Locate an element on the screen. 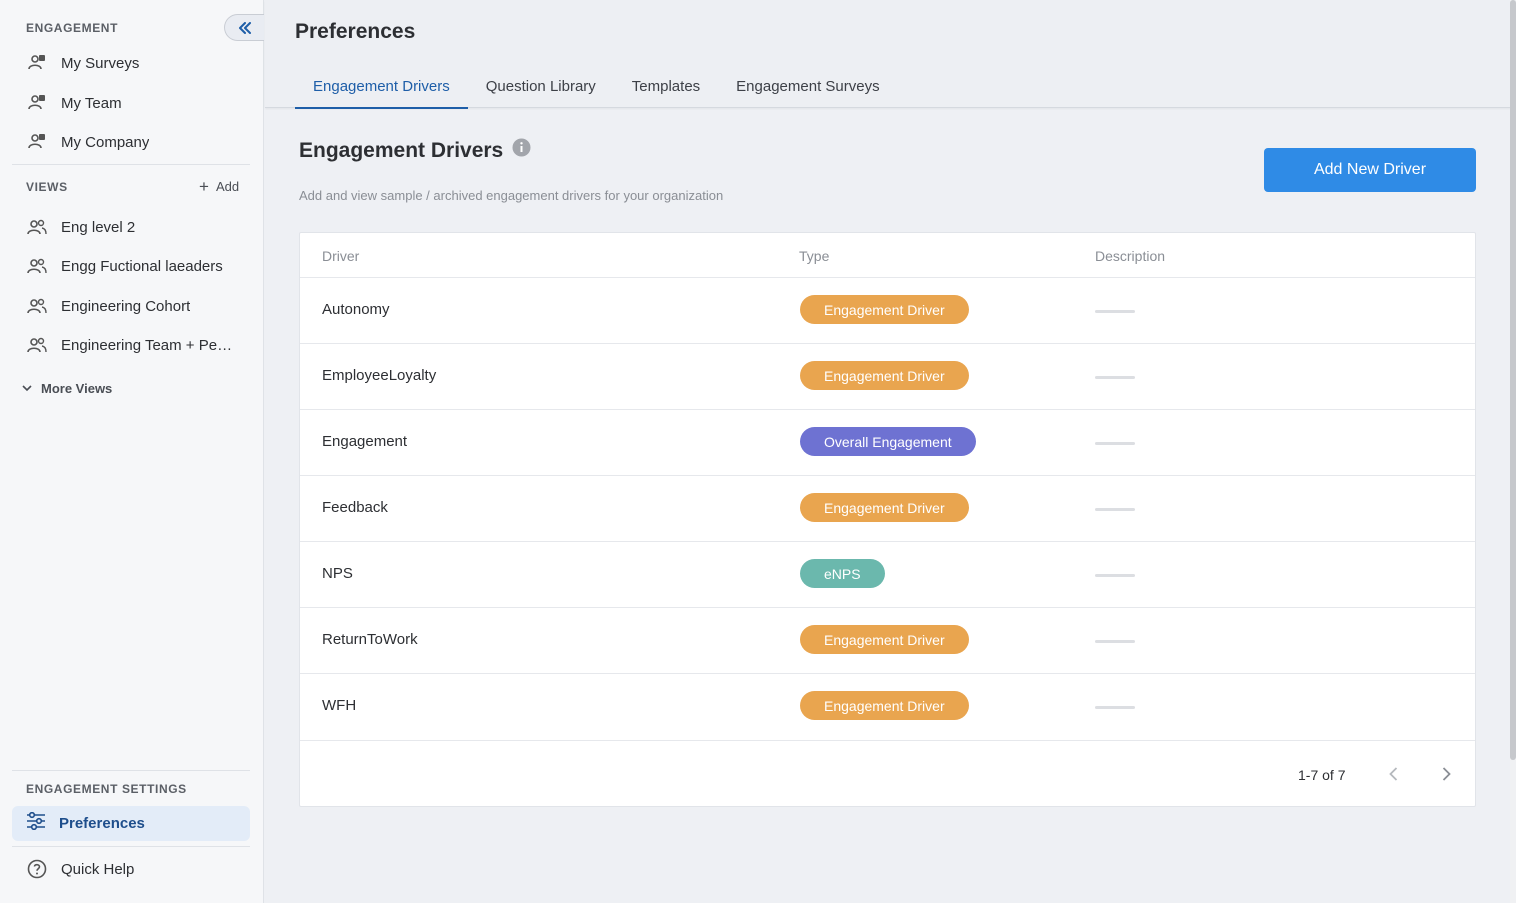  more-views-label: More Views is located at coordinates (77, 388).